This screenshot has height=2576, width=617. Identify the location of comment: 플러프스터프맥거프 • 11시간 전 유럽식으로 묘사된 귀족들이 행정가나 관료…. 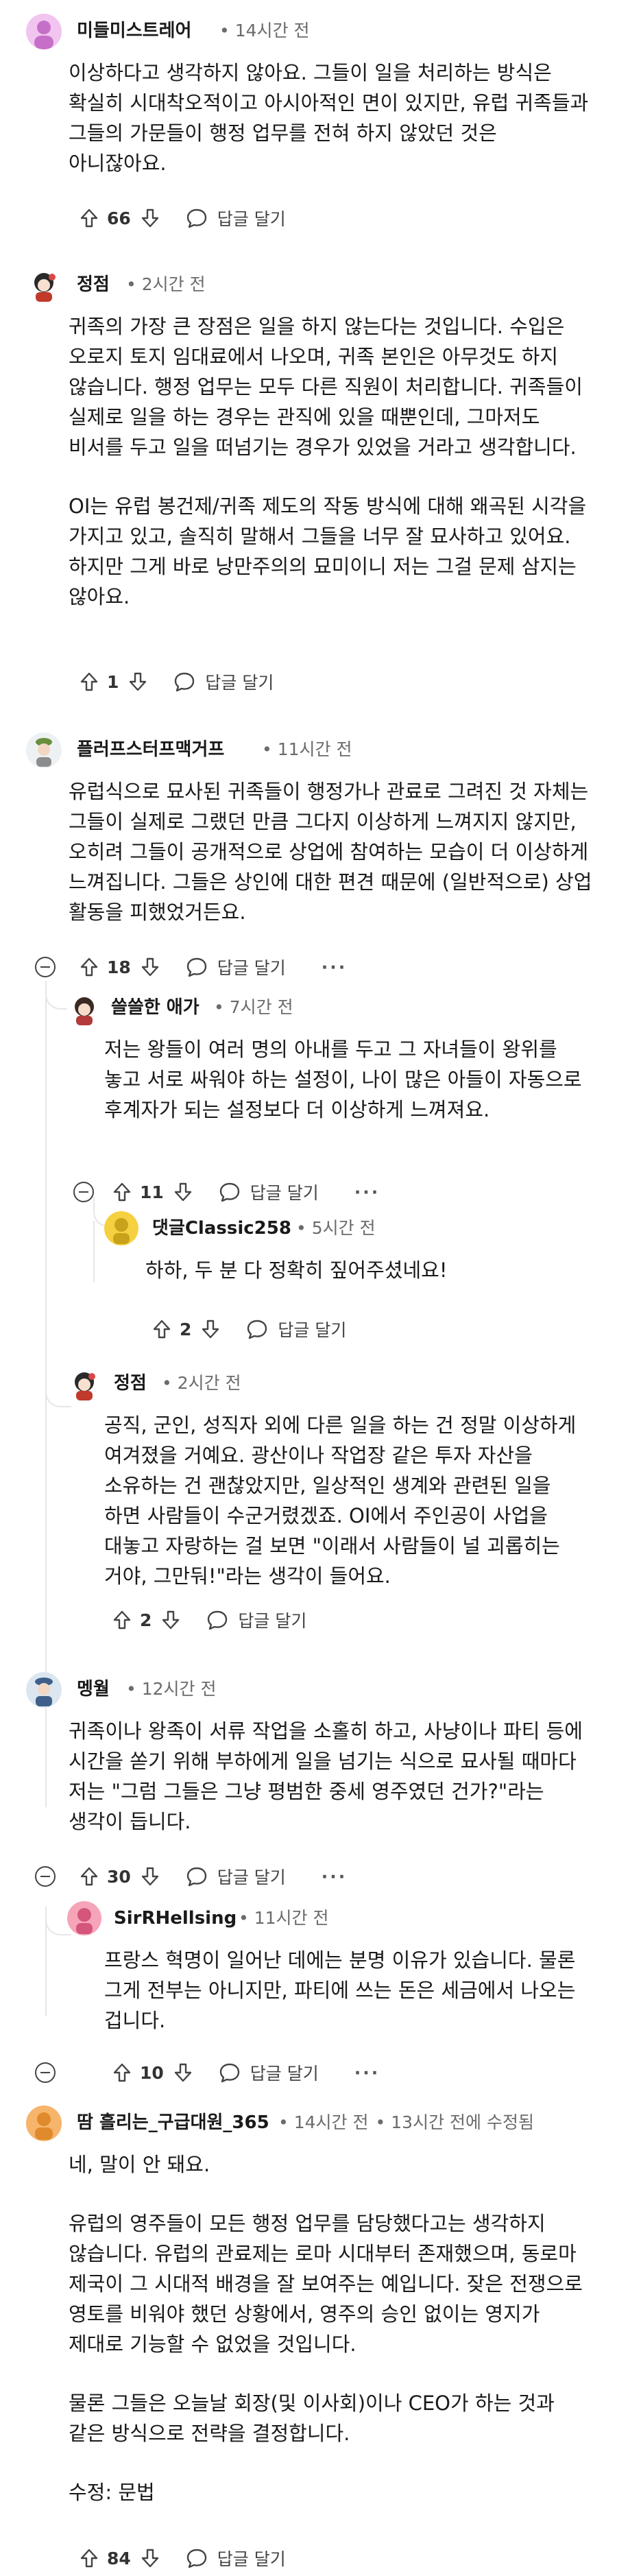
(308, 858).